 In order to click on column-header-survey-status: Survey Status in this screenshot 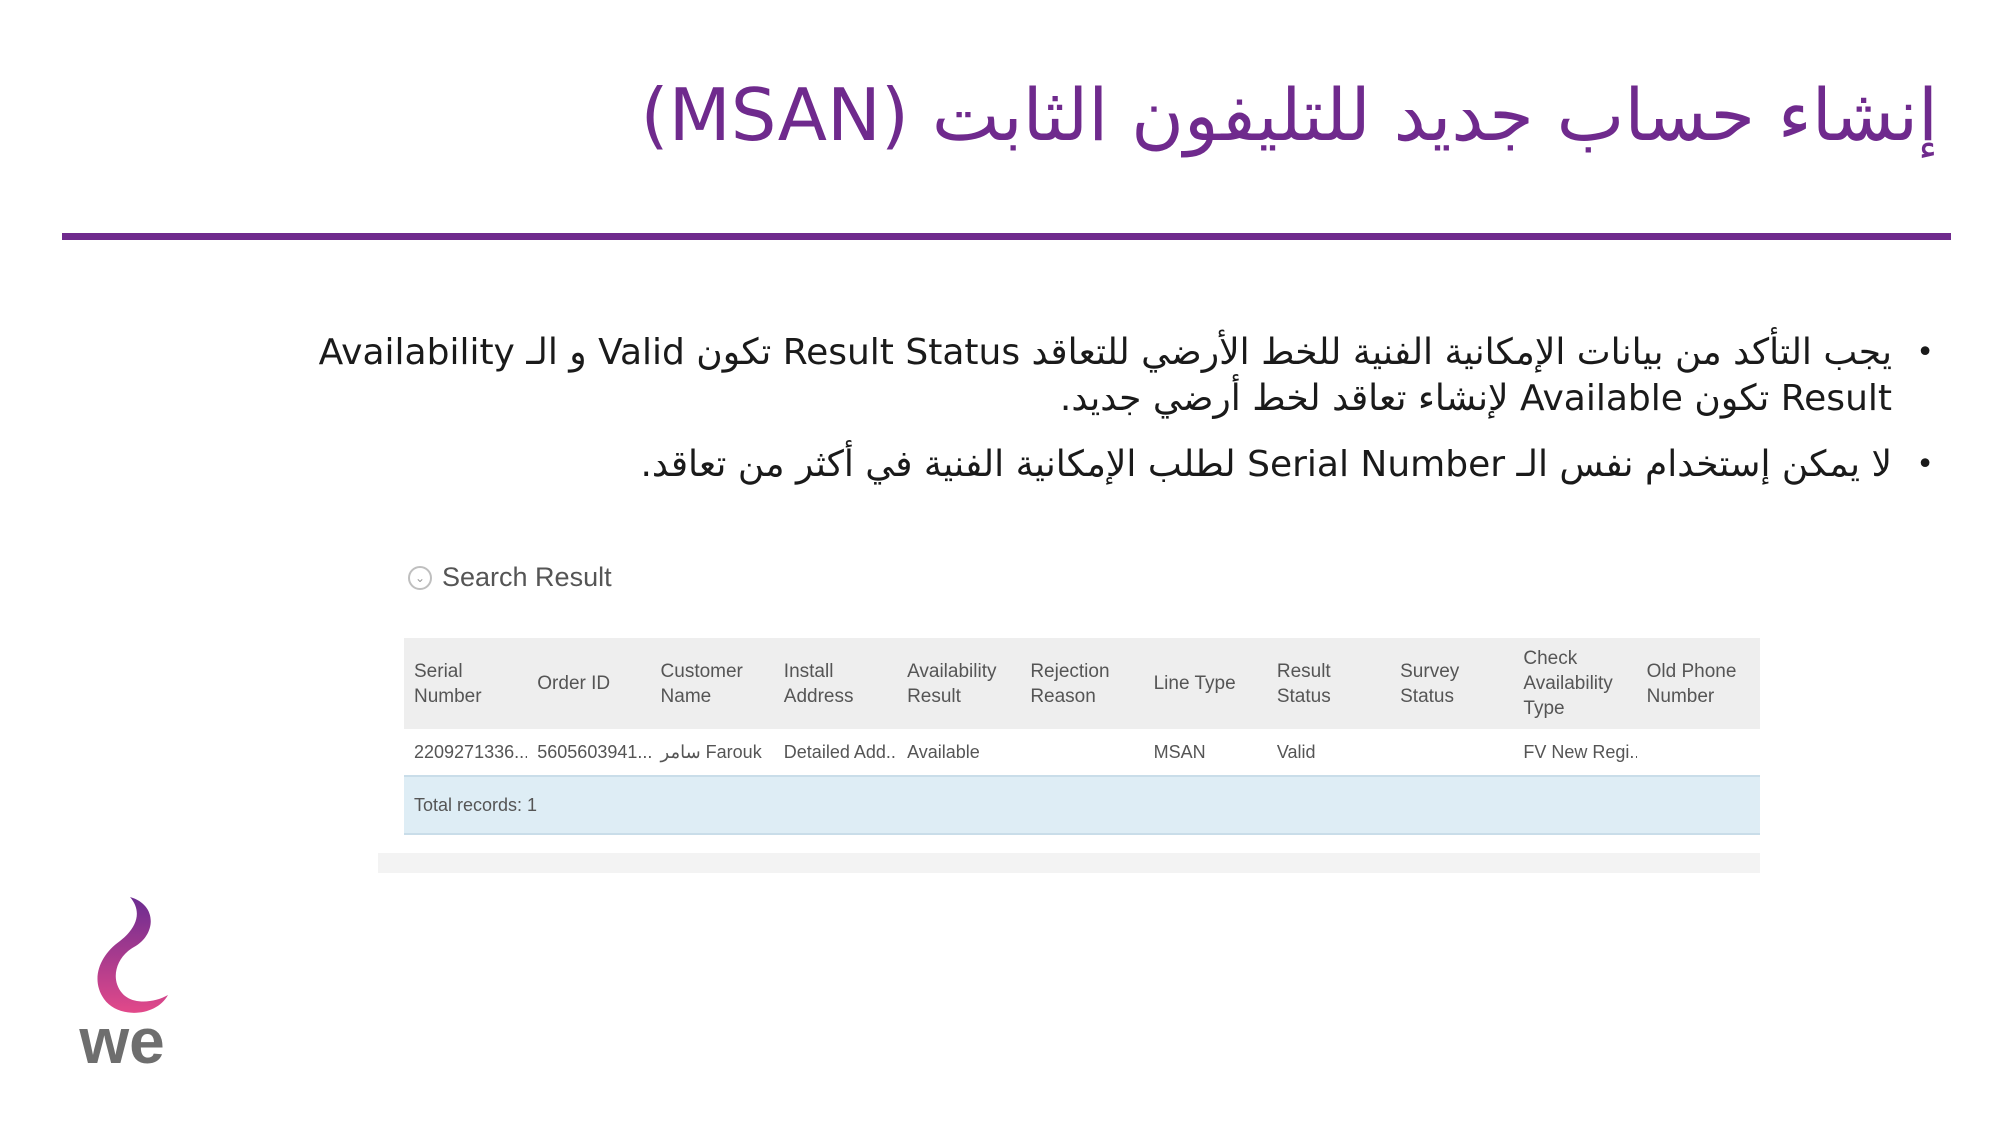, I will do `click(1452, 683)`.